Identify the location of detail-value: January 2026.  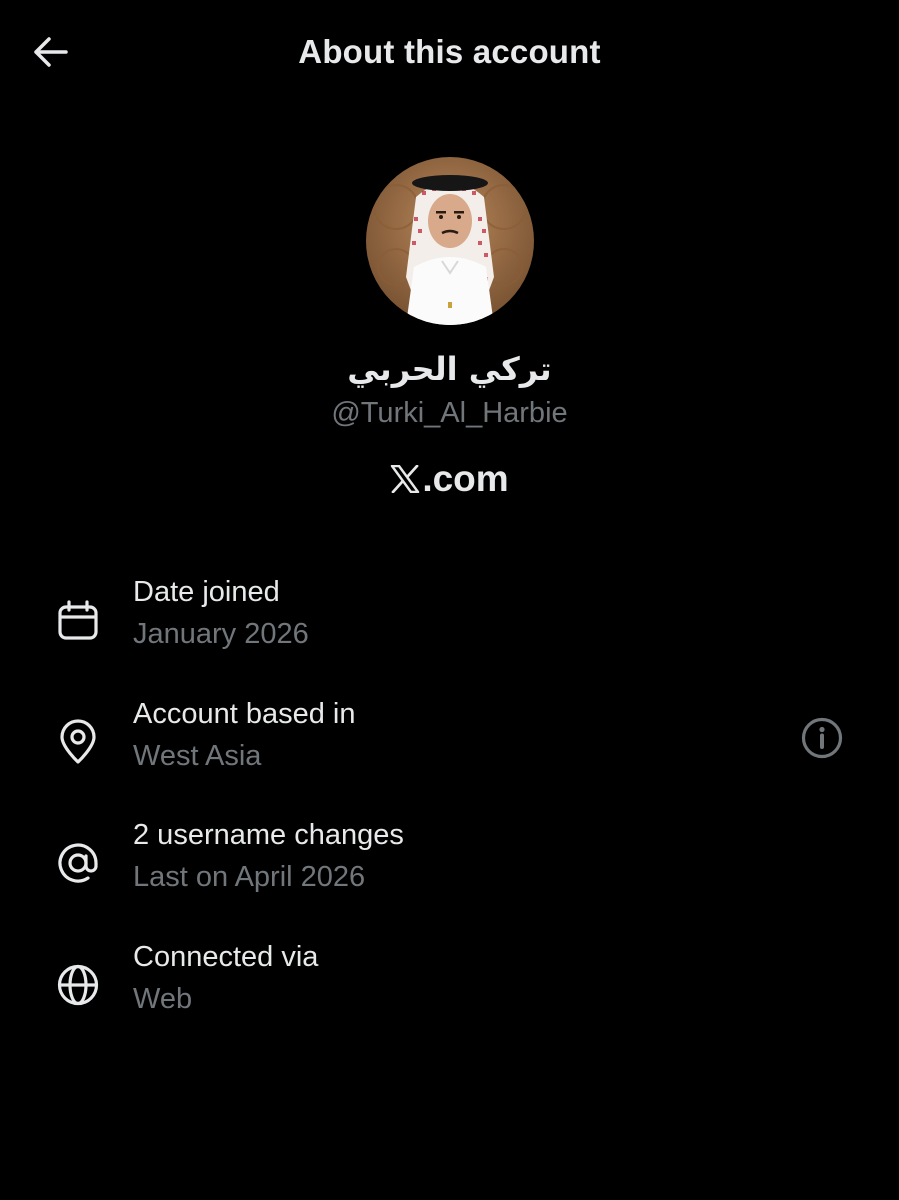
(221, 634).